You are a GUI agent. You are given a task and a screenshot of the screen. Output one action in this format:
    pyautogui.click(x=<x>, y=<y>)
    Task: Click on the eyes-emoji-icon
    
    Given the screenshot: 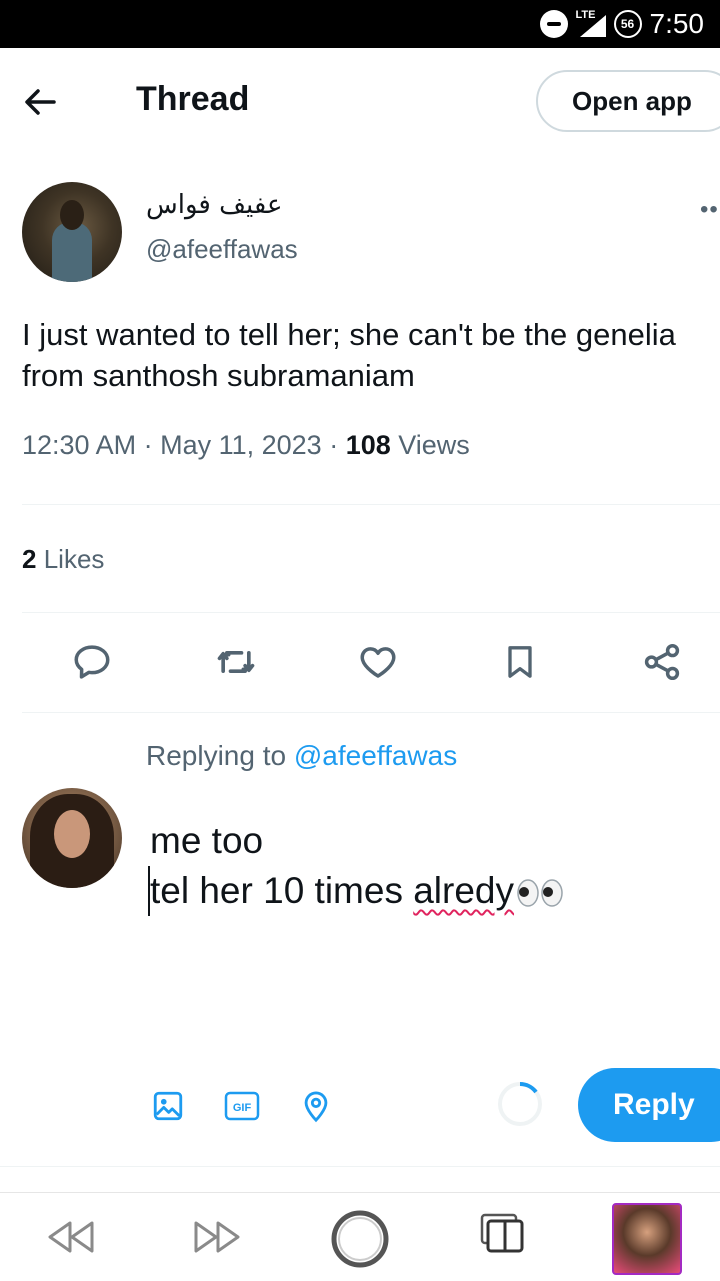 What is the action you would take?
    pyautogui.click(x=540, y=893)
    